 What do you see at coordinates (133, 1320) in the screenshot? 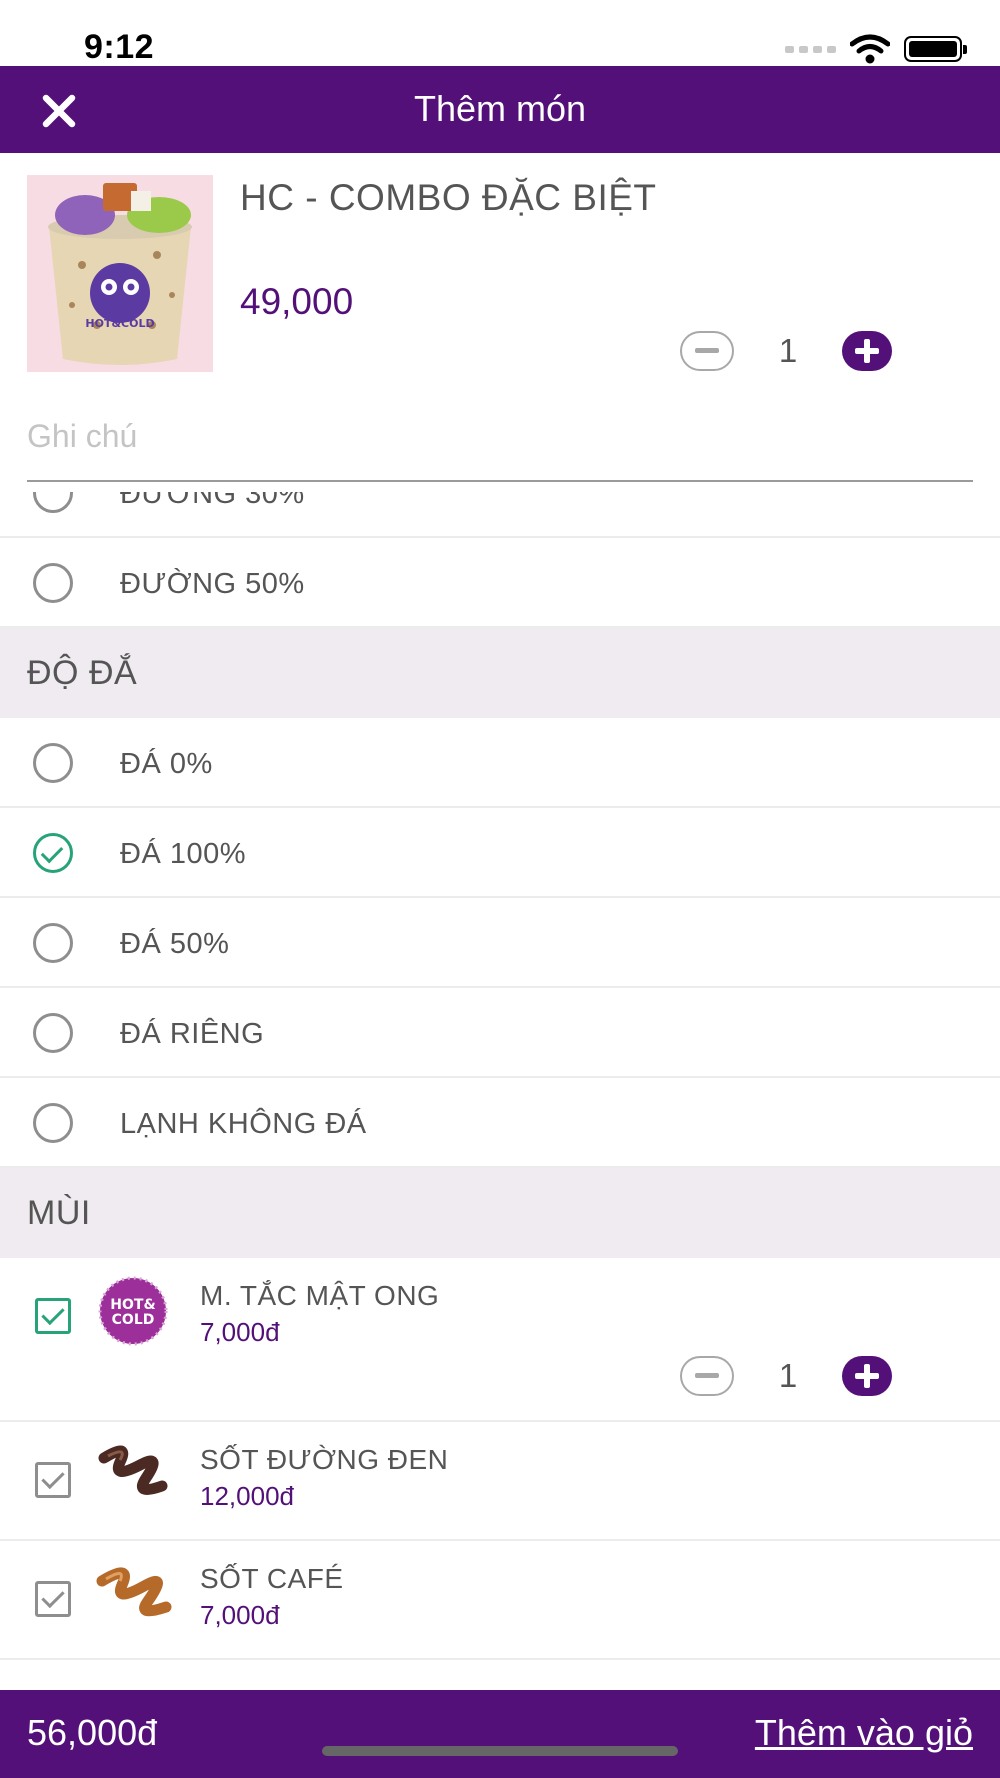
I see `svg-text: COLD` at bounding box center [133, 1320].